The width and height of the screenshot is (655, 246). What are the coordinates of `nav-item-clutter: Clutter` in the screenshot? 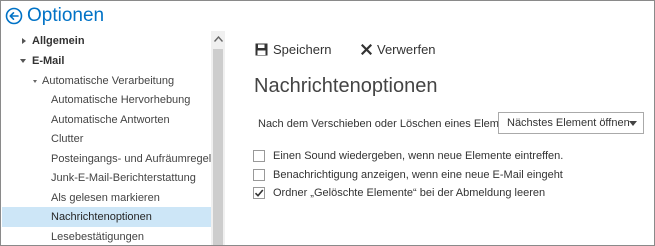 It's located at (106, 139).